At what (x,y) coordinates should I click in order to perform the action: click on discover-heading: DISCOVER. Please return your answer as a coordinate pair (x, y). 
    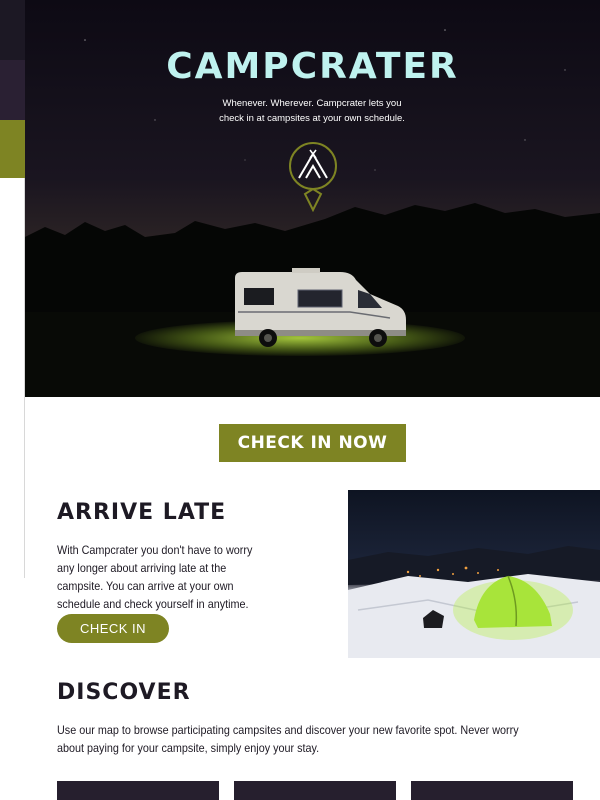
    Looking at the image, I should click on (124, 692).